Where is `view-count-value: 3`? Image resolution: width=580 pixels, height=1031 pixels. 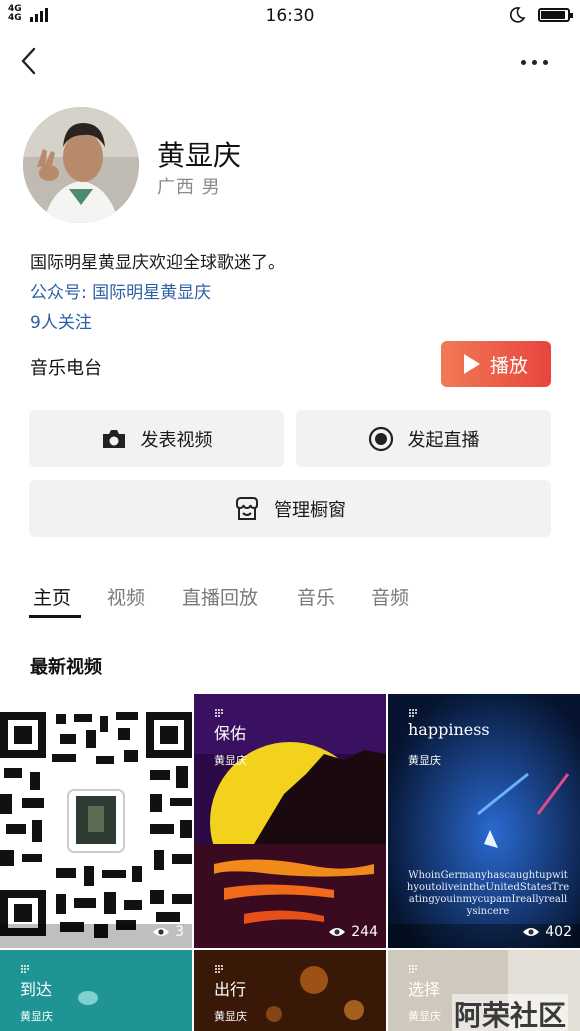
view-count-value: 3 is located at coordinates (179, 932).